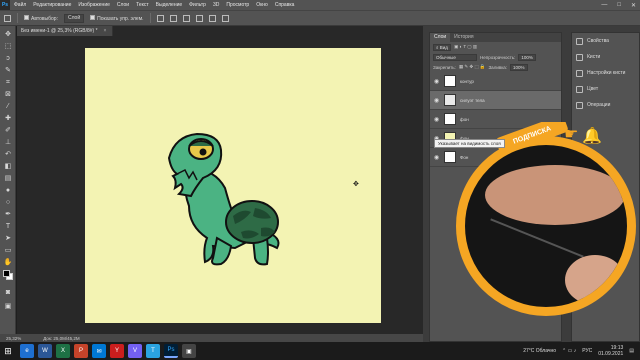 Image resolution: width=640 pixels, height=360 pixels. Describe the element at coordinates (105, 31) in the screenshot. I see `close-tab-icon: ×` at that location.